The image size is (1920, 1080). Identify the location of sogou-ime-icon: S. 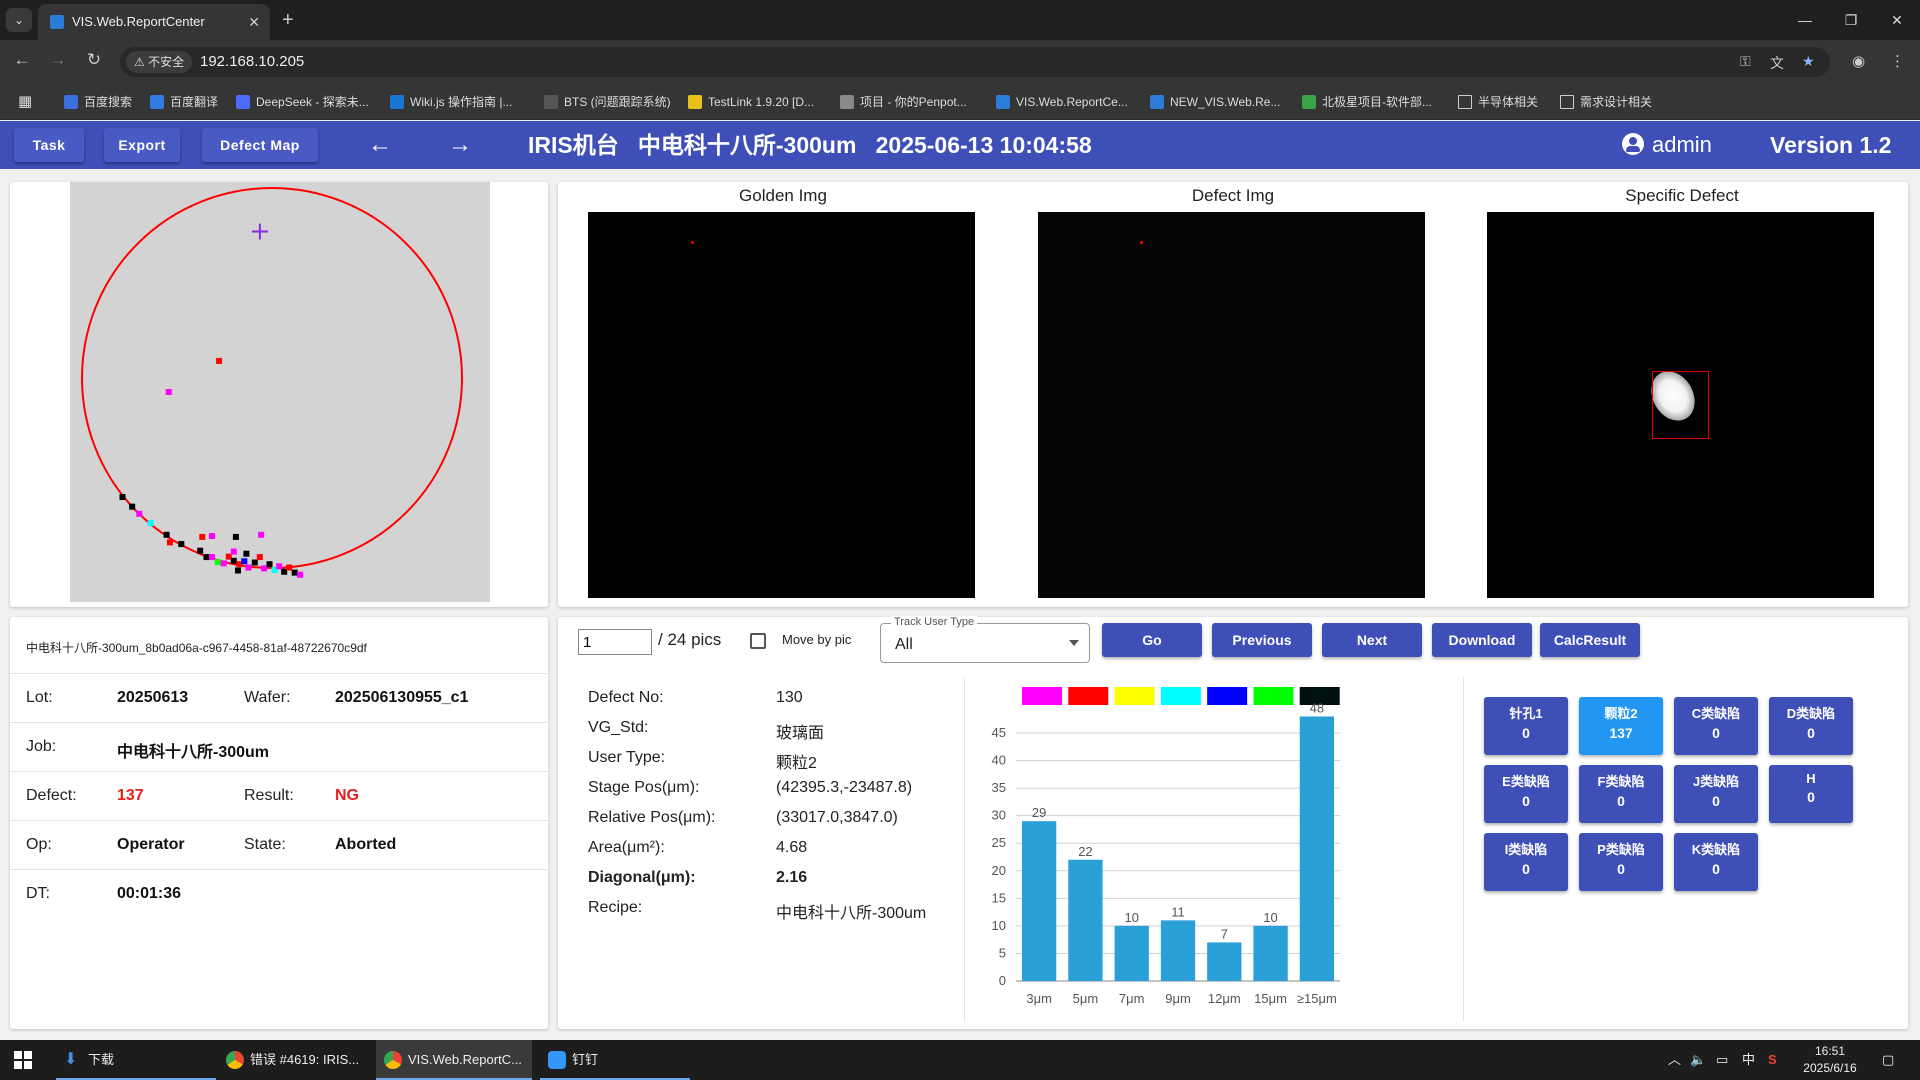
(1772, 1060).